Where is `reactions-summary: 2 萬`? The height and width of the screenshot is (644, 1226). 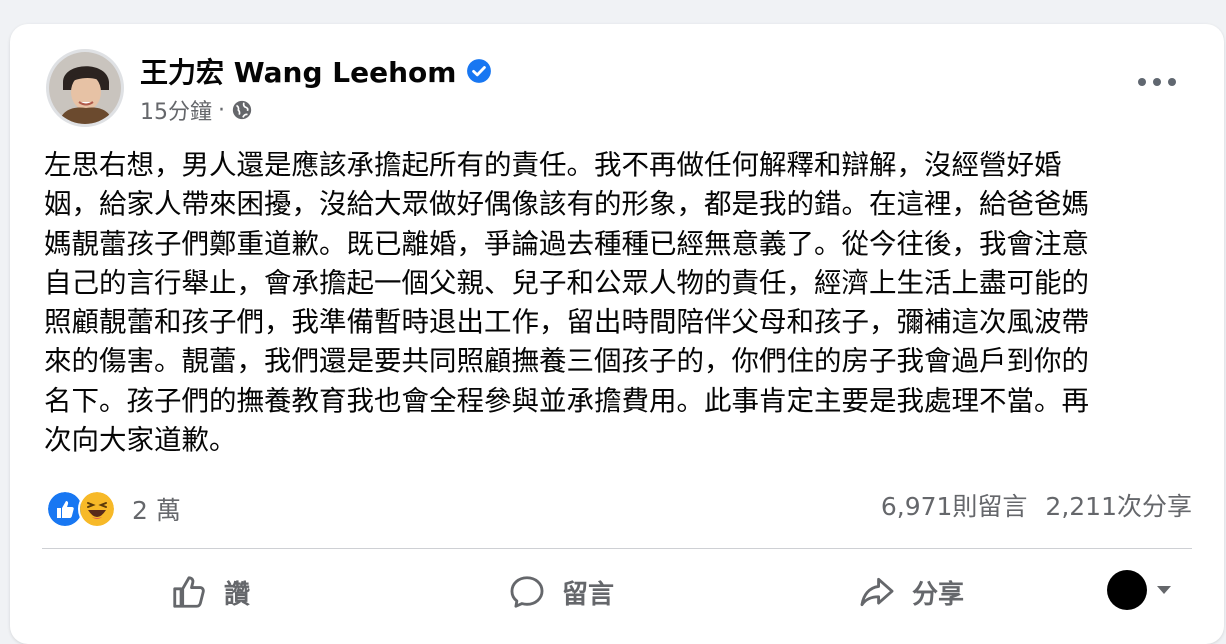 reactions-summary: 2 萬 is located at coordinates (113, 509).